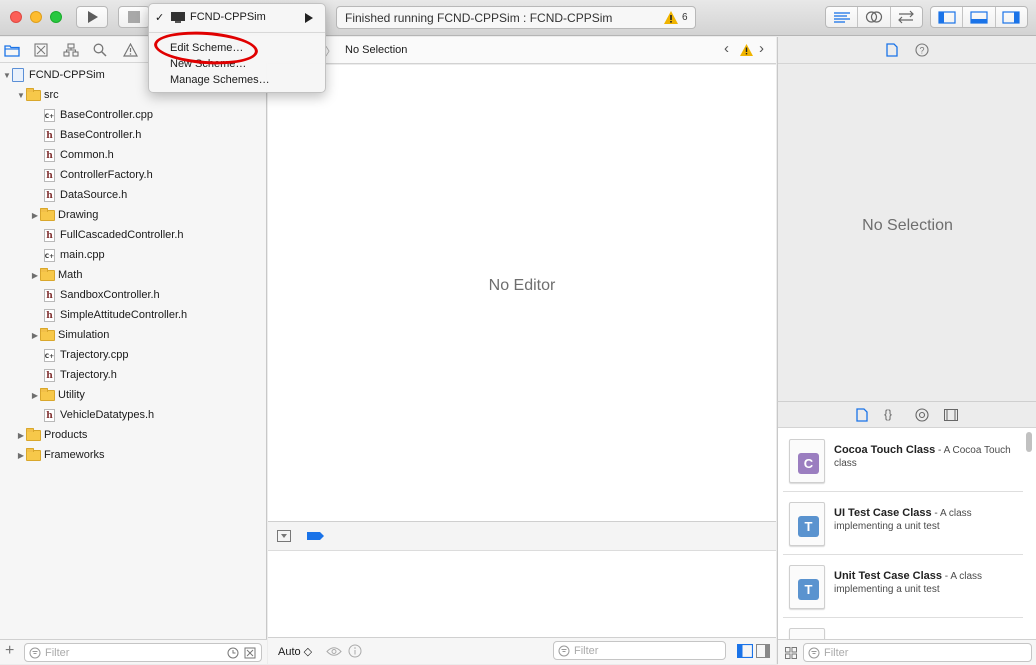 This screenshot has height=665, width=1036. Describe the element at coordinates (295, 651) in the screenshot. I see `variable-scope-selector: Auto ◇` at that location.